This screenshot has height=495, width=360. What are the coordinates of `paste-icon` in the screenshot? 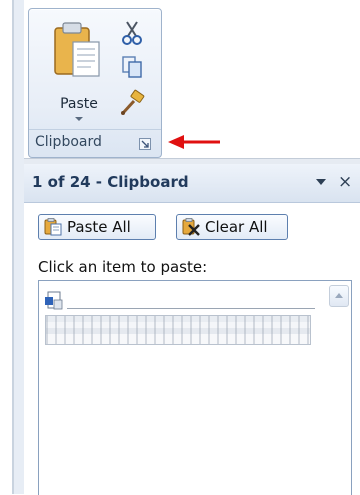 It's located at (77, 49).